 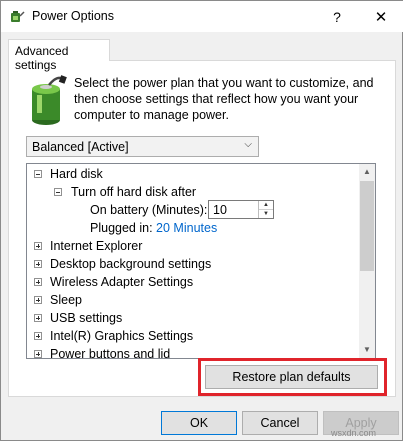 I want to click on scroll-down-icon: ▼, so click(x=367, y=350).